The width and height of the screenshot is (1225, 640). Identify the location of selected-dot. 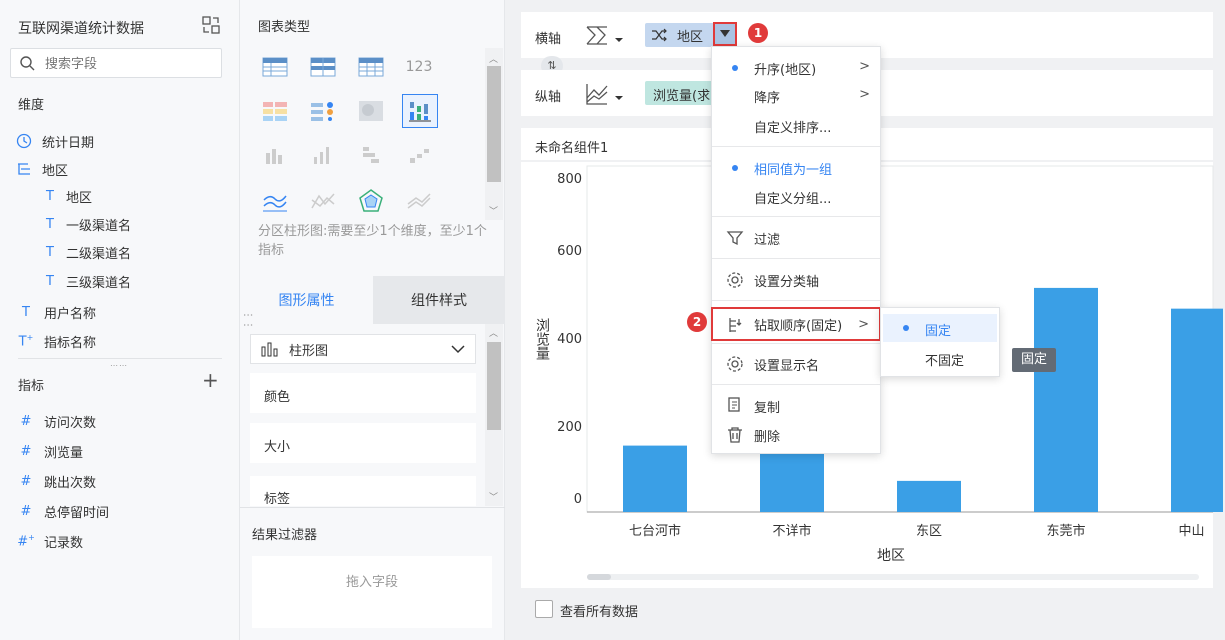
(735, 168).